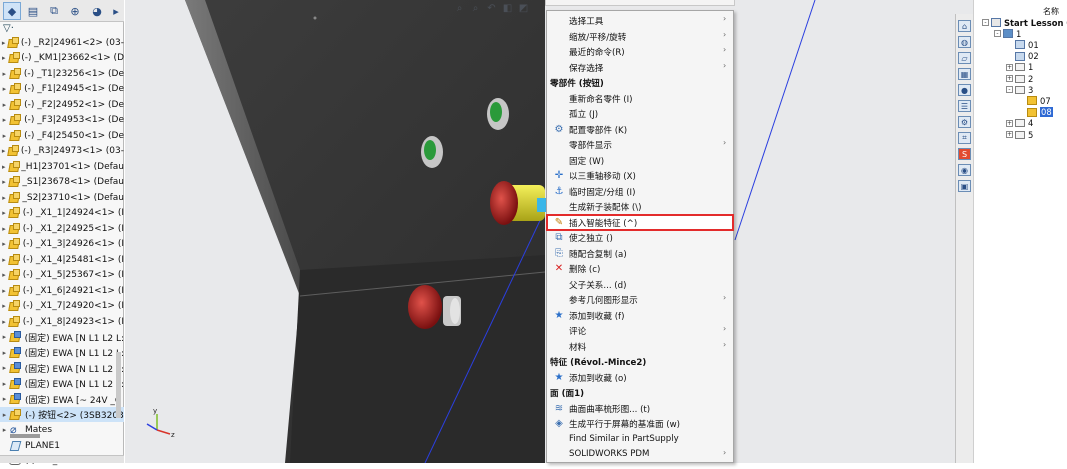 Image resolution: width=1067 pixels, height=469 pixels. Describe the element at coordinates (640, 175) in the screenshot. I see `menu-item: ✛ 以三重轴移动 (X)` at that location.